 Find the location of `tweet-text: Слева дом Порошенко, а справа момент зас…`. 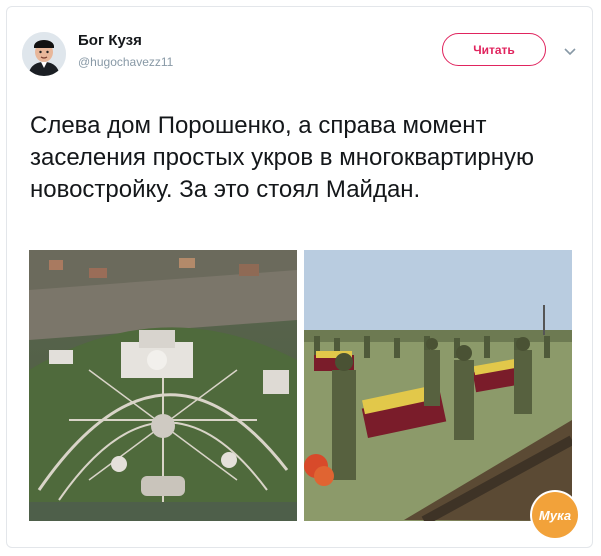

tweet-text: Слева дом Порошенко, а справа момент зас… is located at coordinates (282, 157).